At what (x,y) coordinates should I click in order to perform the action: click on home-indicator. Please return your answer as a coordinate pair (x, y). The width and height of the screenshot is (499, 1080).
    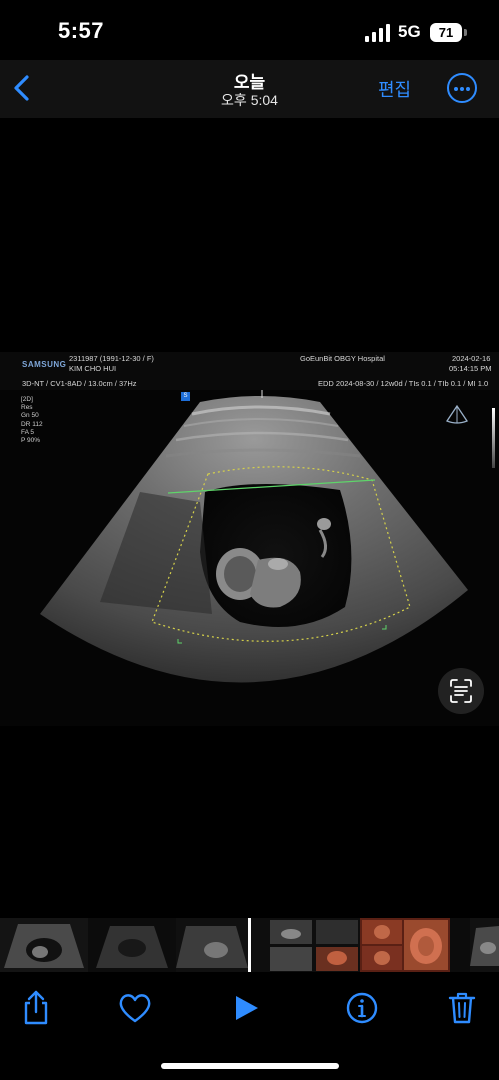
    Looking at the image, I should click on (250, 1066).